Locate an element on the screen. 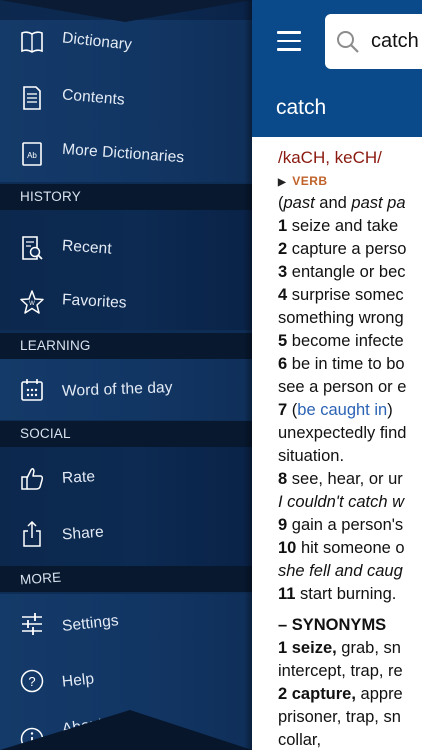  definition-line: 9 gain a person's is located at coordinates (350, 525).